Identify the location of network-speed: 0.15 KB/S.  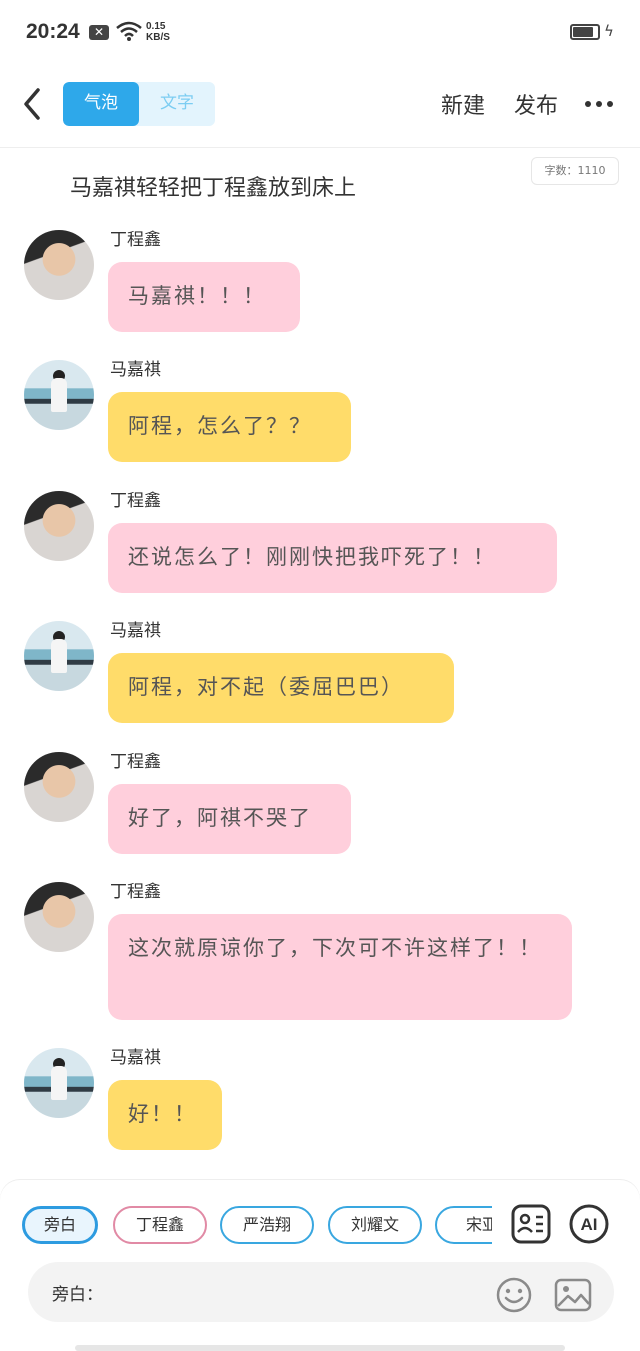
(158, 32).